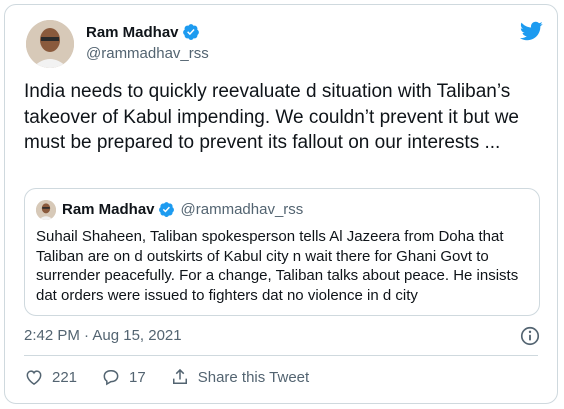 This screenshot has height=409, width=564. I want to click on reply-button: 17, so click(123, 377).